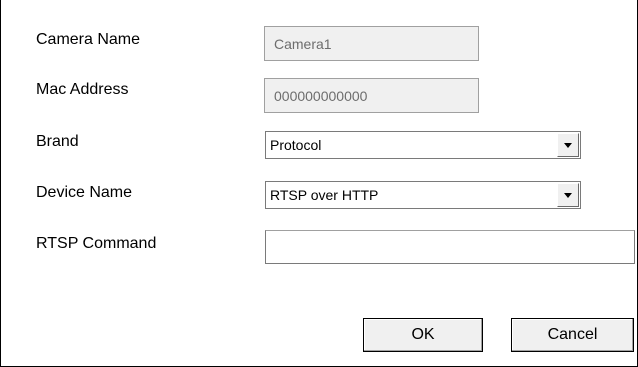 This screenshot has width=638, height=367. Describe the element at coordinates (84, 192) in the screenshot. I see `device-name-label: Device Name` at that location.